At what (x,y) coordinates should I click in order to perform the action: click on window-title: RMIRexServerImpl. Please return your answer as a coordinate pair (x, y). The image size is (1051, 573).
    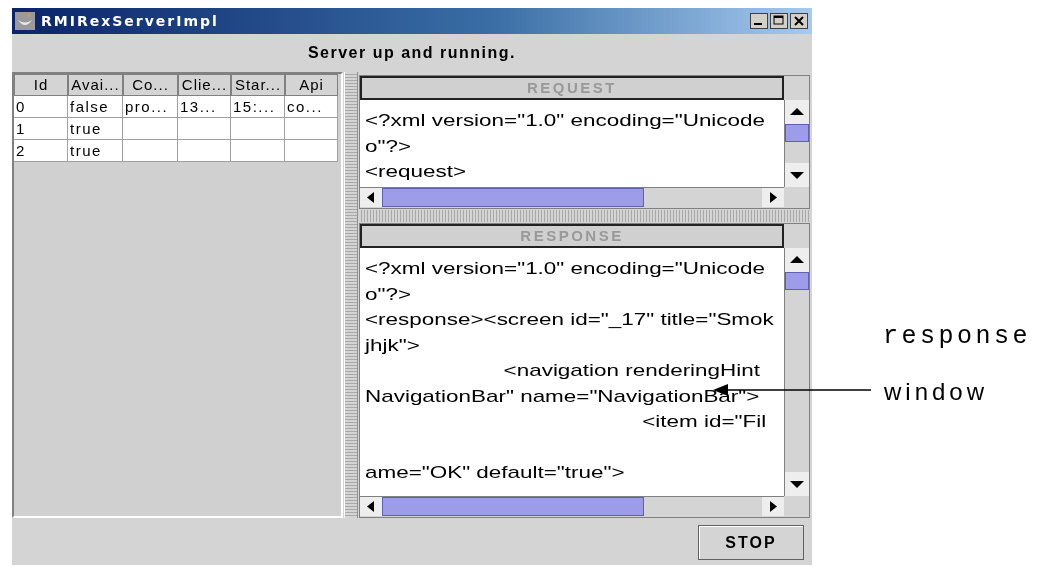
    Looking at the image, I should click on (130, 21).